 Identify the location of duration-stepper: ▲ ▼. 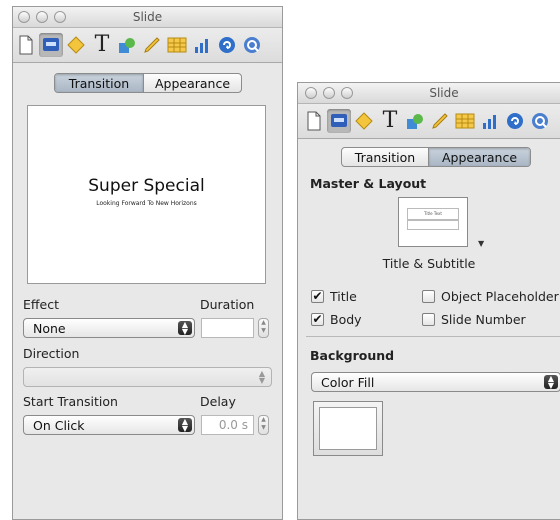
(263, 328).